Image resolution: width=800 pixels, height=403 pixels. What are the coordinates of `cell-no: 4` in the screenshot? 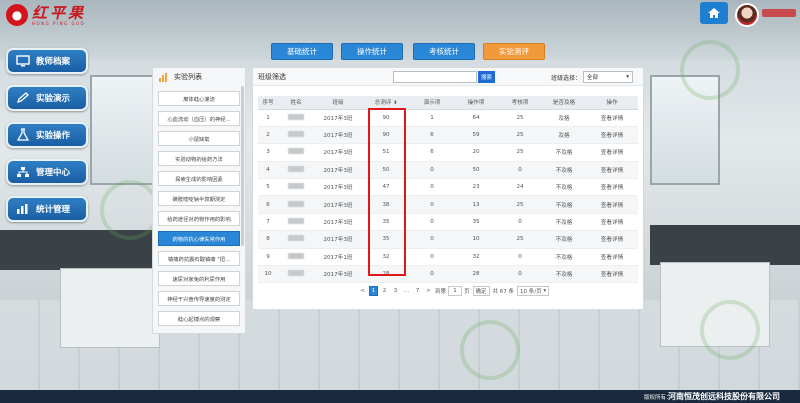 It's located at (268, 170).